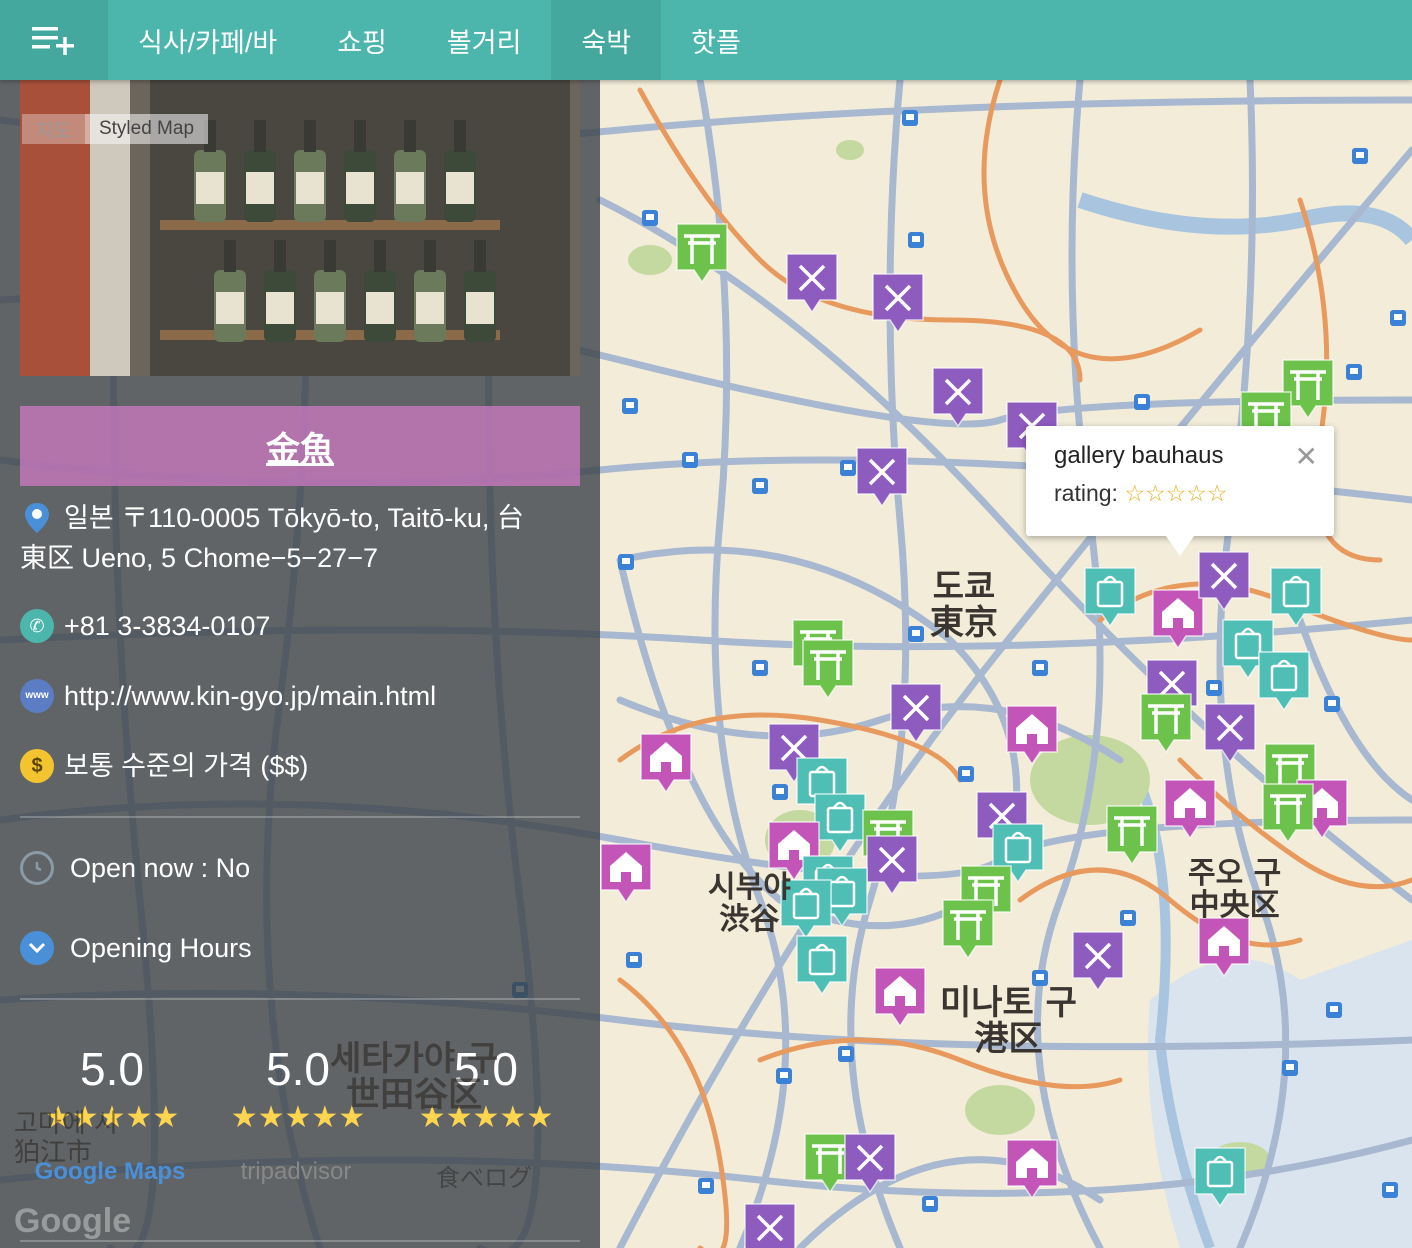 The width and height of the screenshot is (1412, 1248). I want to click on brand-label: tripadvisor, so click(296, 1171).